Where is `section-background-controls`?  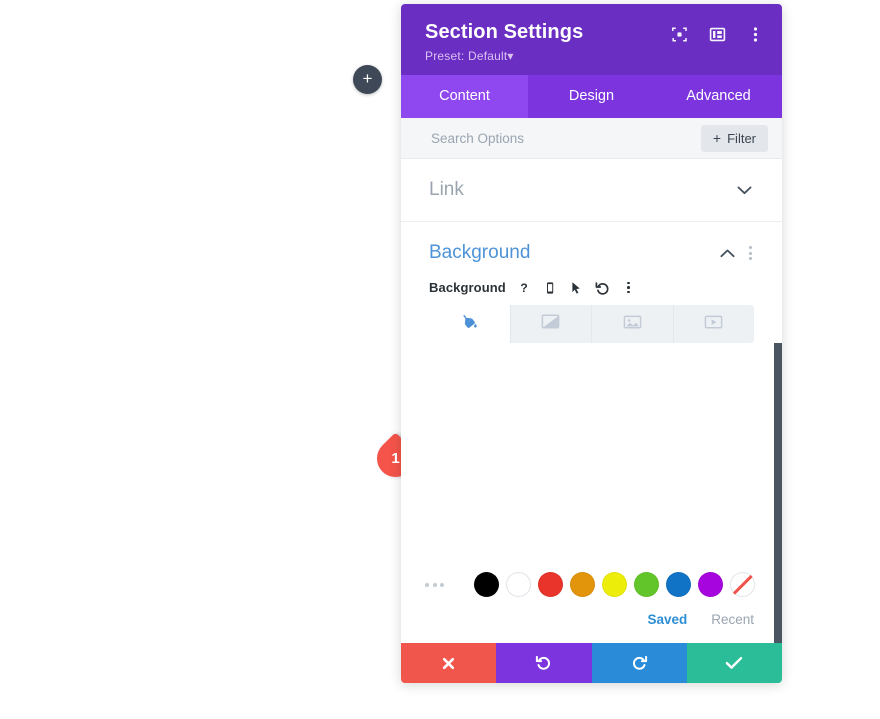 section-background-controls is located at coordinates (735, 253).